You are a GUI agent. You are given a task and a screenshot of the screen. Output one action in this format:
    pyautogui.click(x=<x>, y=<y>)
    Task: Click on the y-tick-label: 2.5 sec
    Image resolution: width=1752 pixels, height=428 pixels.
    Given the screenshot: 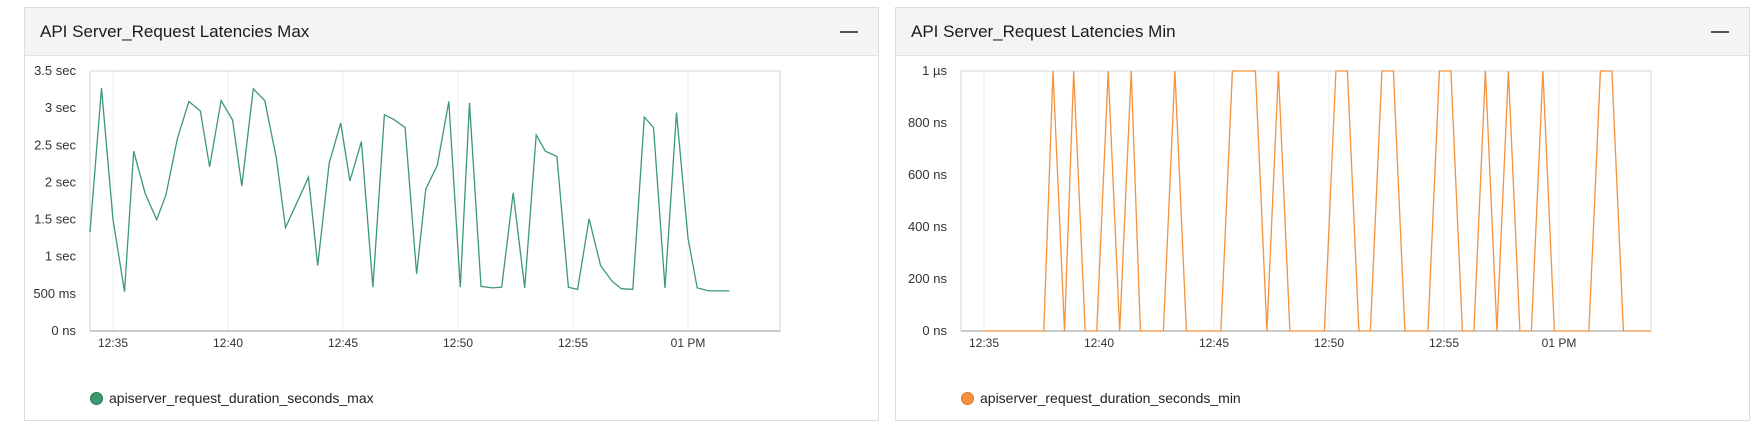 What is the action you would take?
    pyautogui.click(x=55, y=144)
    